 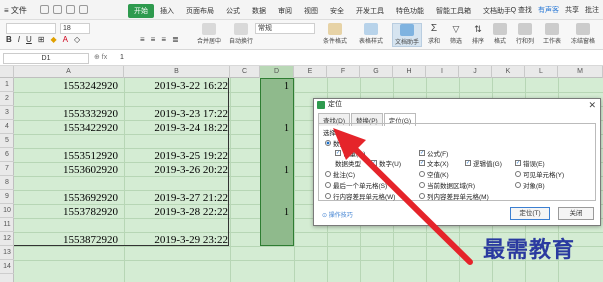 I want to click on font-color-icon: A, so click(x=65, y=39).